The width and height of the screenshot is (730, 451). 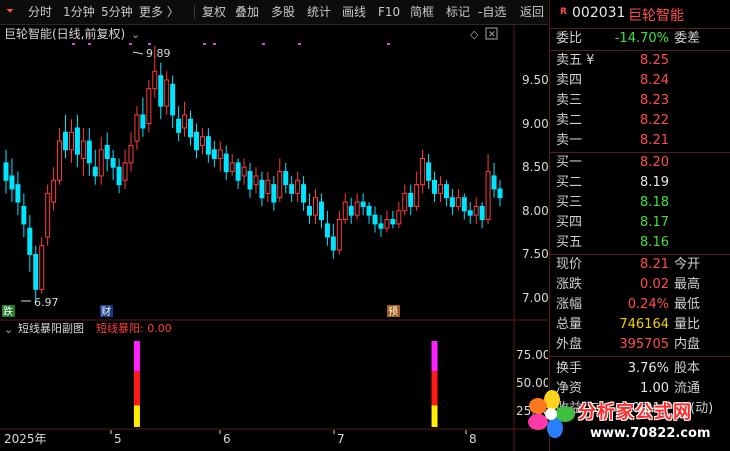 What do you see at coordinates (389, 12) in the screenshot?
I see `f10-button: F10` at bounding box center [389, 12].